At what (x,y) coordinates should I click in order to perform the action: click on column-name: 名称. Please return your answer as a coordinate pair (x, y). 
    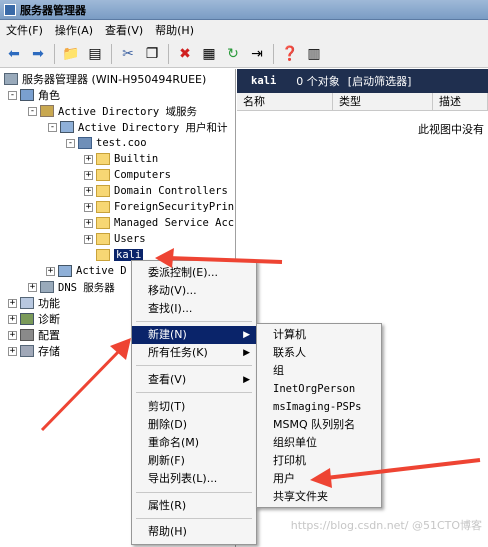
    Looking at the image, I should click on (285, 101).